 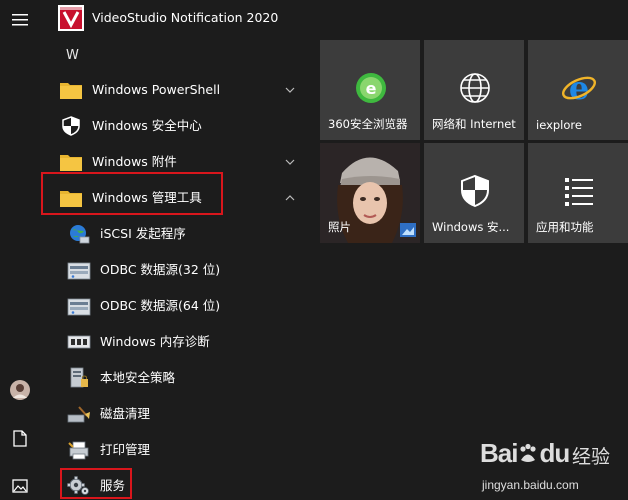 I want to click on tile-label: 360安全浏览器, so click(x=368, y=124).